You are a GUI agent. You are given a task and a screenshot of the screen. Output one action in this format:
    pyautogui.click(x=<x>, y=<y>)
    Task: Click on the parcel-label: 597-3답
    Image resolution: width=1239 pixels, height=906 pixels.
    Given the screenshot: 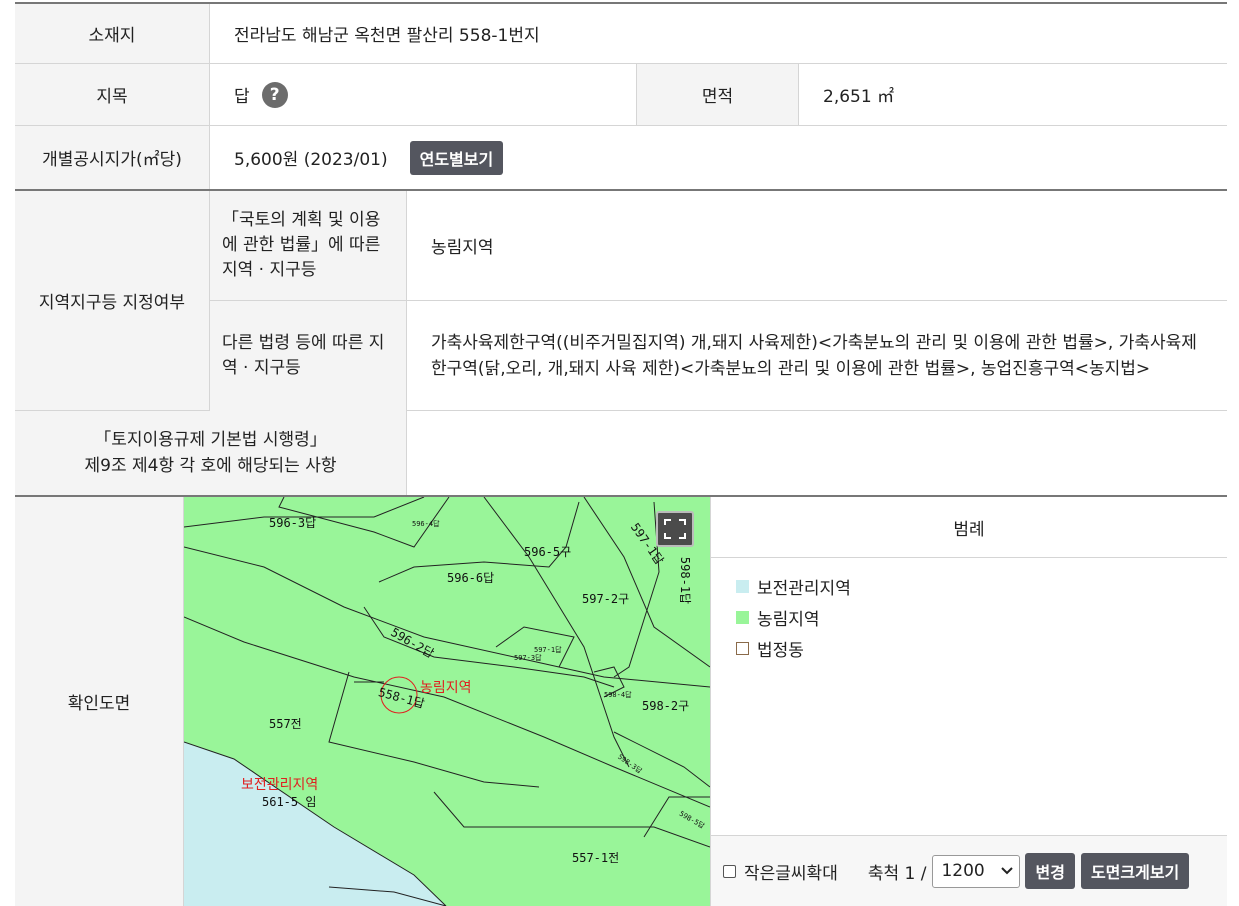 What is the action you would take?
    pyautogui.click(x=528, y=658)
    